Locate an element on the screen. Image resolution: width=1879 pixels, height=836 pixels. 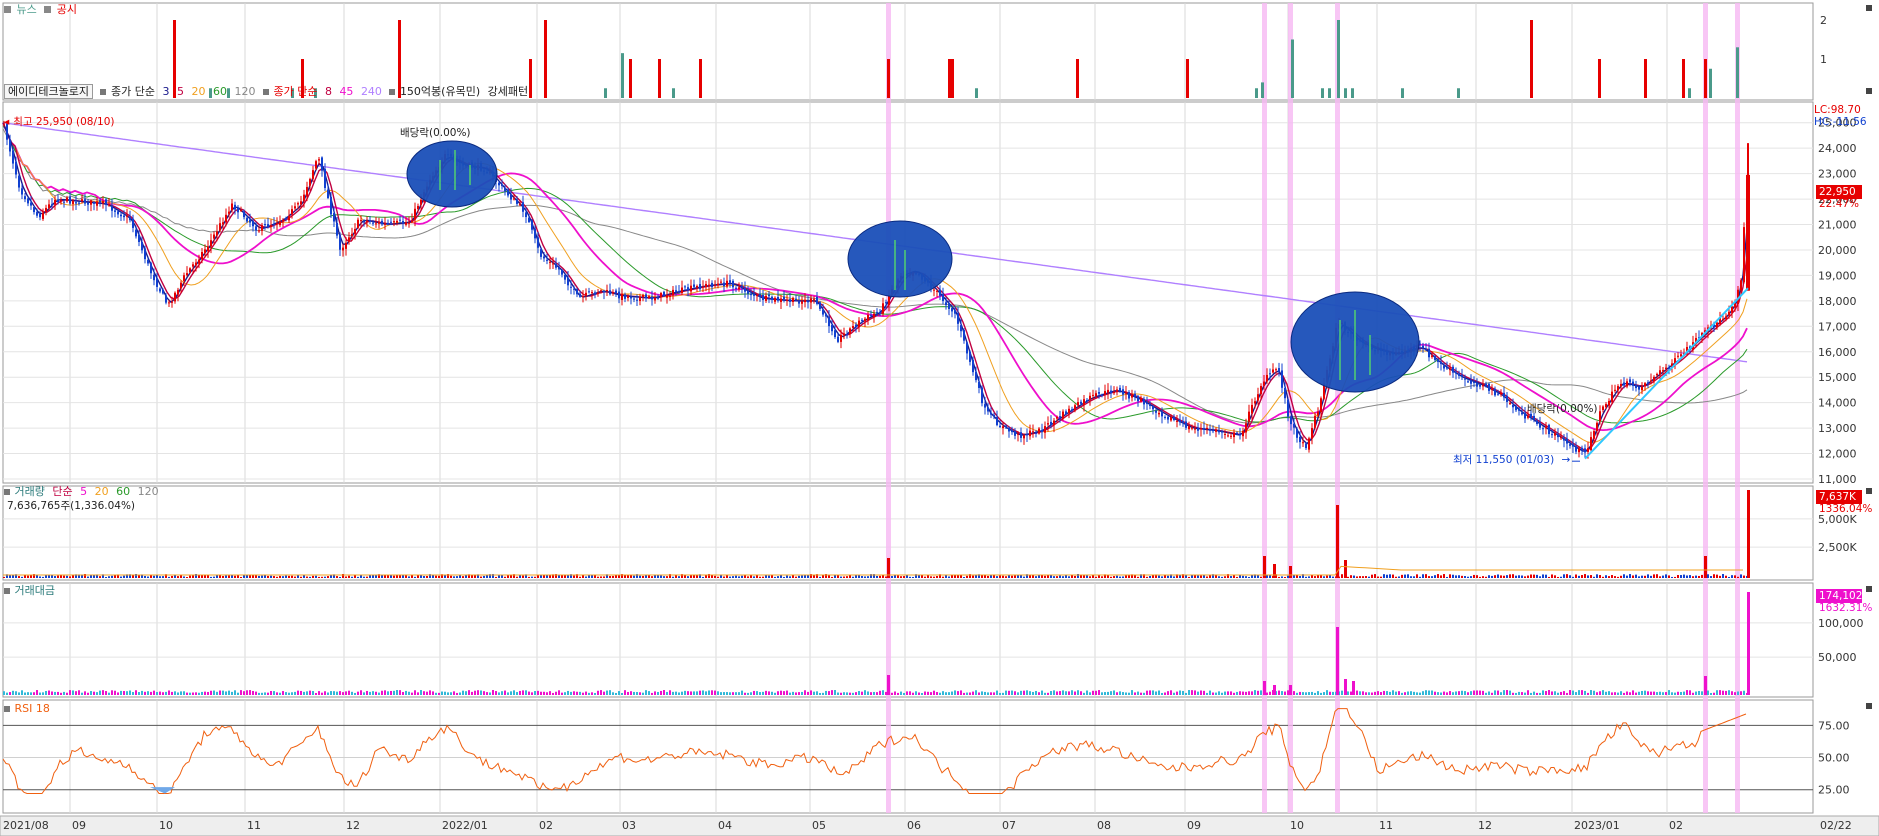
ma-period-60: 60 is located at coordinates (220, 91).